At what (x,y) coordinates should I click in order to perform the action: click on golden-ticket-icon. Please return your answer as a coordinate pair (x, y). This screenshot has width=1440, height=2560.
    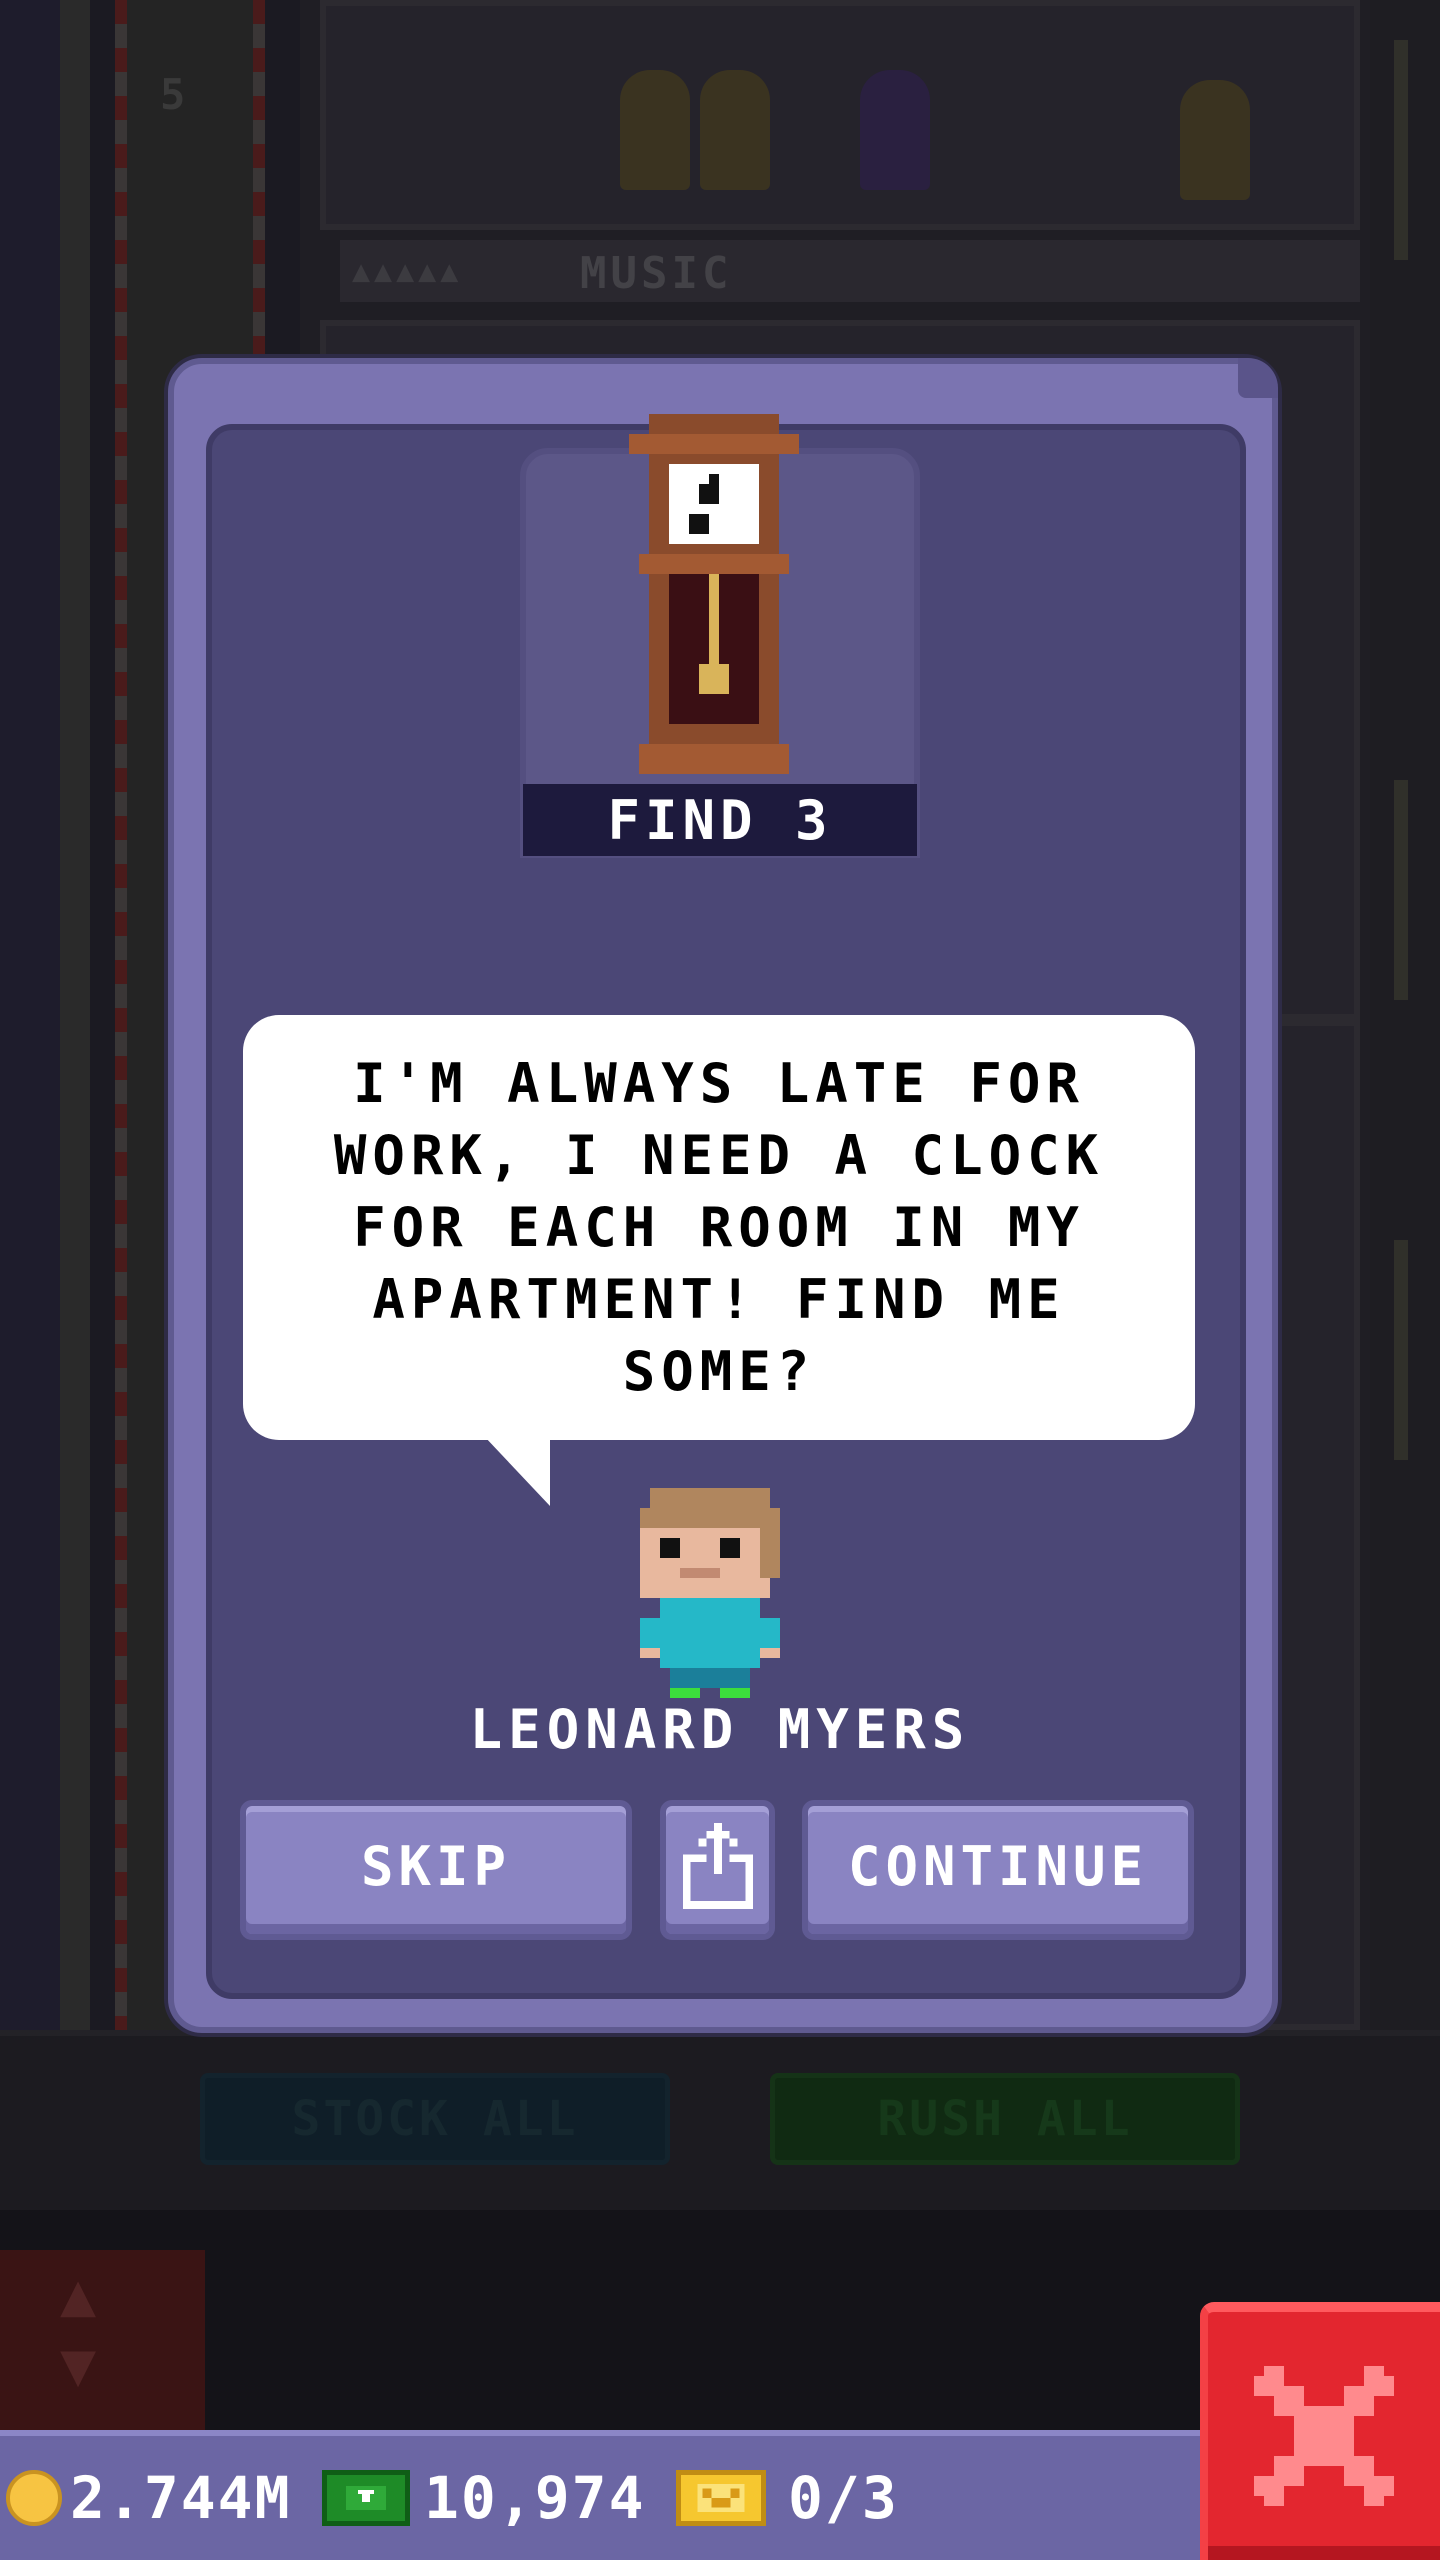
    Looking at the image, I should click on (721, 2498).